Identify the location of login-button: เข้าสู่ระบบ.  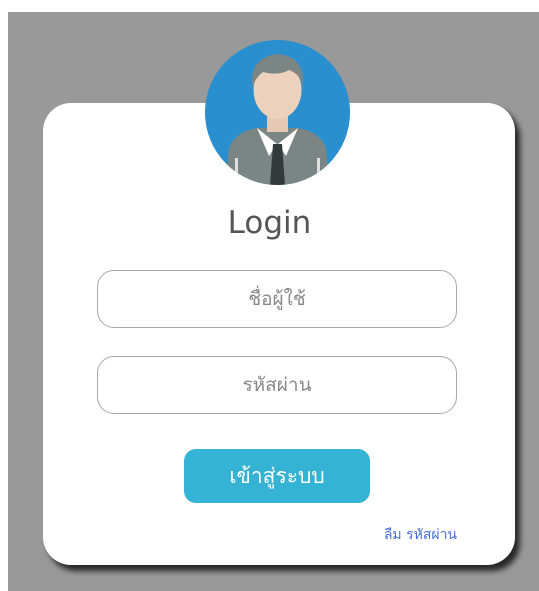
(277, 476).